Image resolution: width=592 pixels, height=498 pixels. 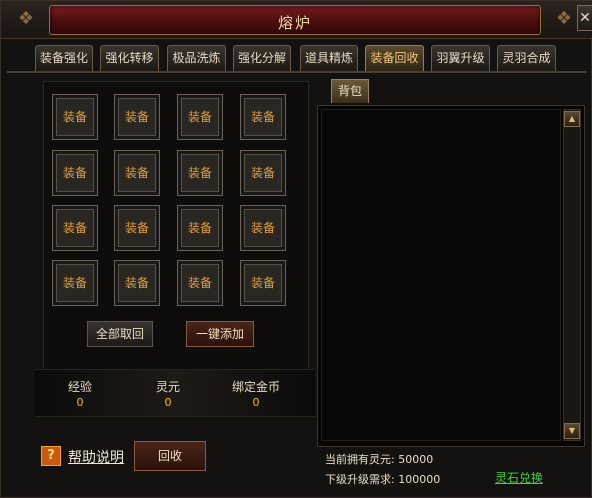 What do you see at coordinates (572, 431) in the screenshot?
I see `scroll-down-icon: ▼` at bounding box center [572, 431].